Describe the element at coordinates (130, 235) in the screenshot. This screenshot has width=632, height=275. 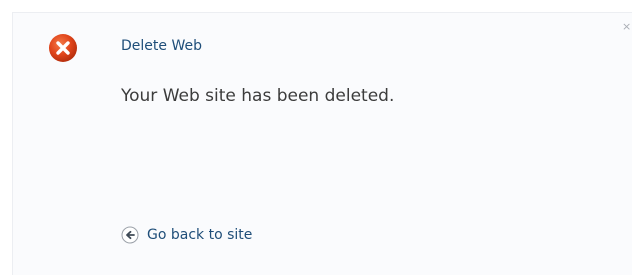
I see `back-arrow-icon` at that location.